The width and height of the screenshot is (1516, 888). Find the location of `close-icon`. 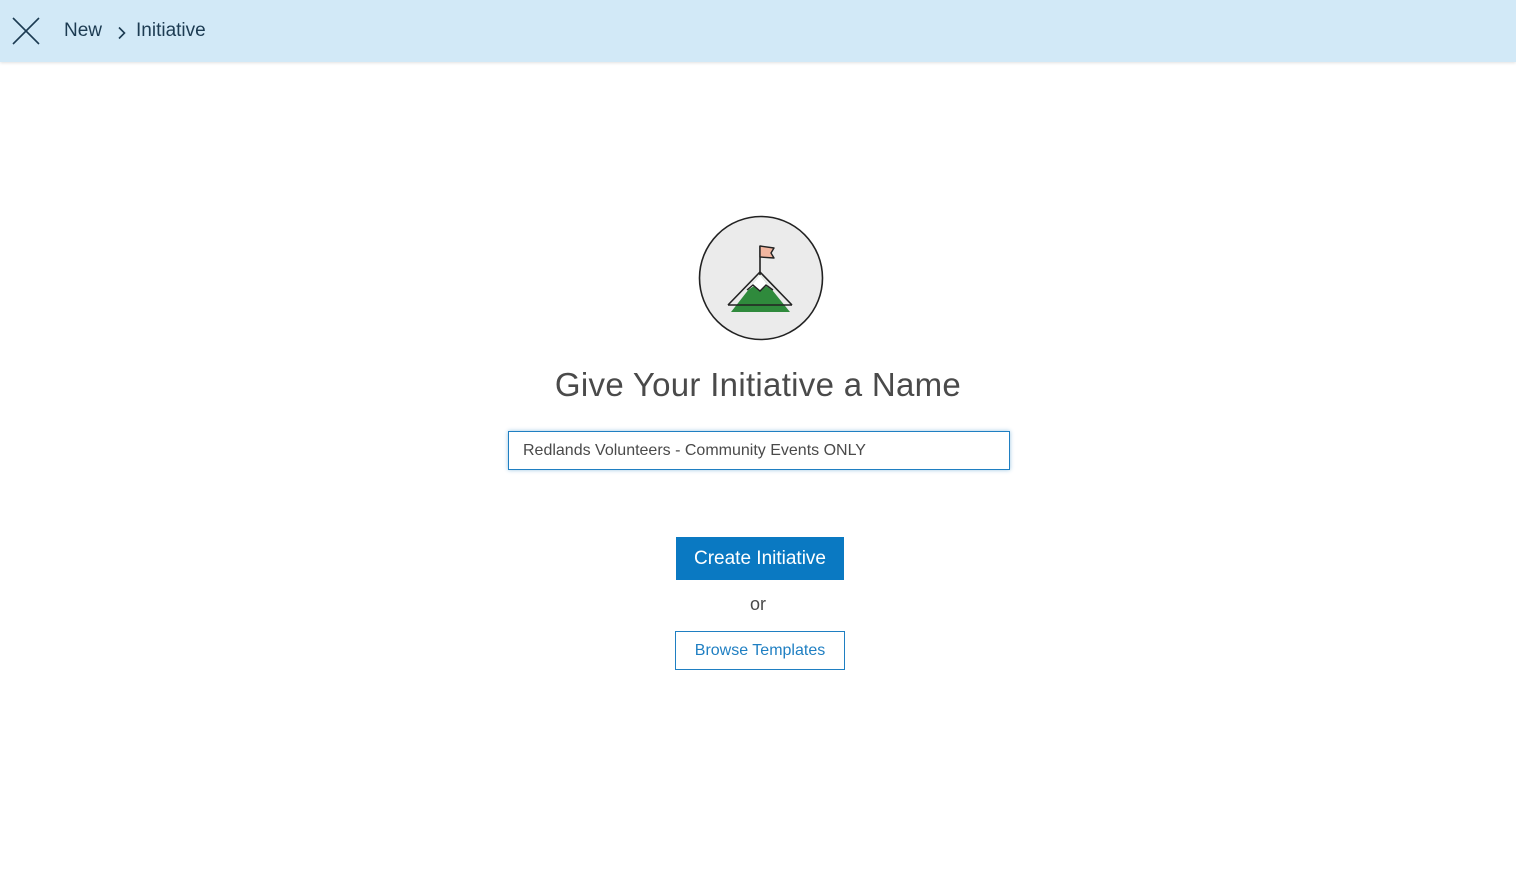

close-icon is located at coordinates (26, 31).